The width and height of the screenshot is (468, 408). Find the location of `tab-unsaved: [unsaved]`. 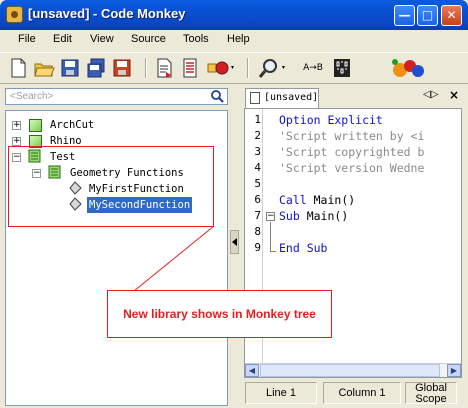

tab-unsaved: [unsaved] is located at coordinates (282, 98).